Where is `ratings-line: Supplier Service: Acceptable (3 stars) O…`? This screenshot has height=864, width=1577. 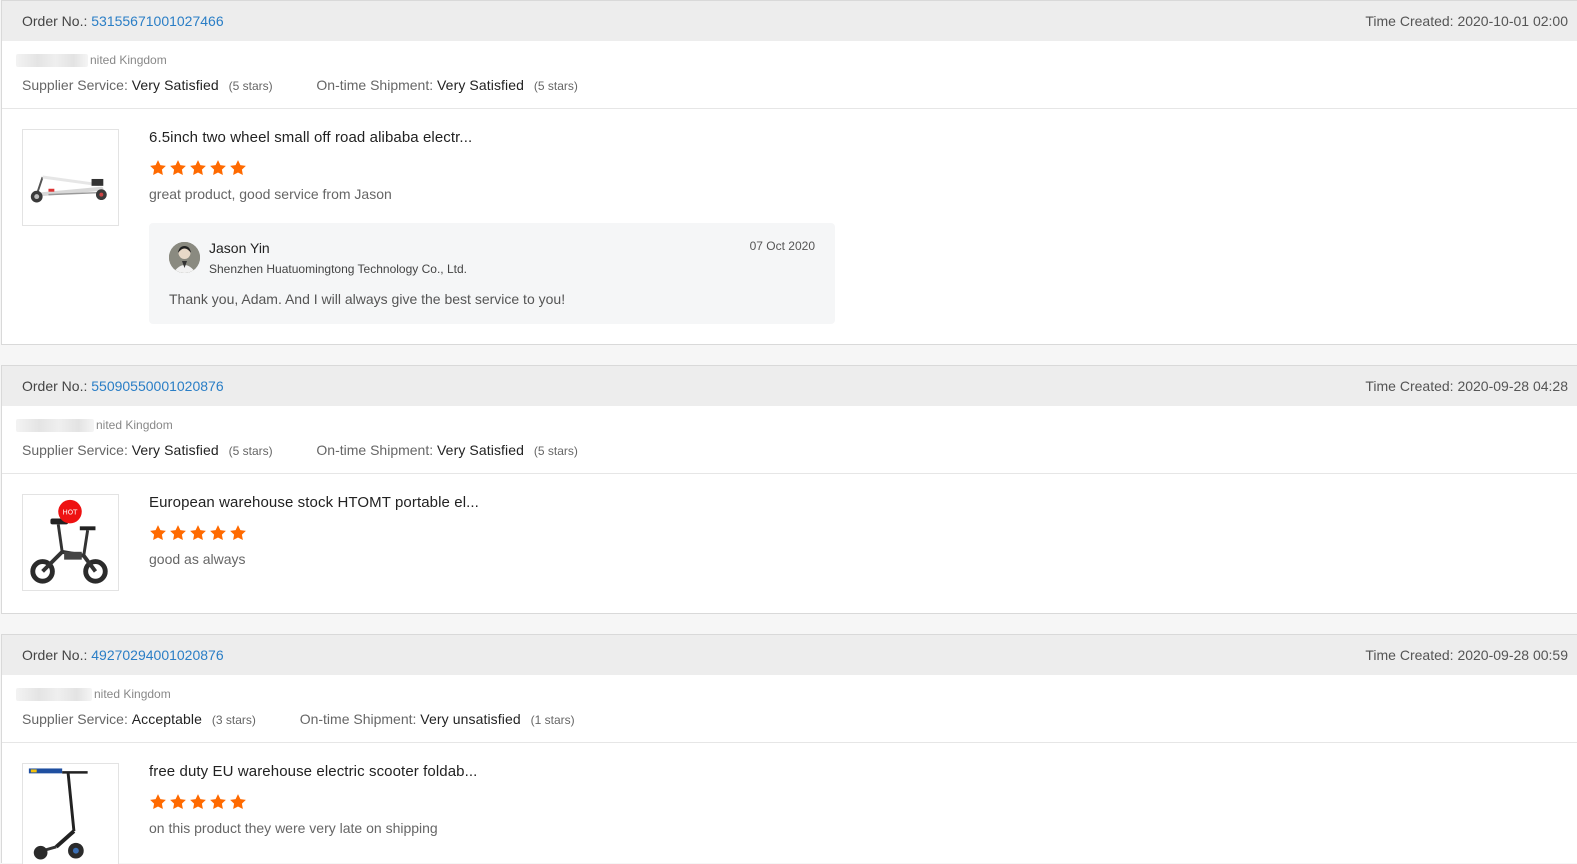
ratings-line: Supplier Service: Acceptable (3 stars) O… is located at coordinates (298, 719).